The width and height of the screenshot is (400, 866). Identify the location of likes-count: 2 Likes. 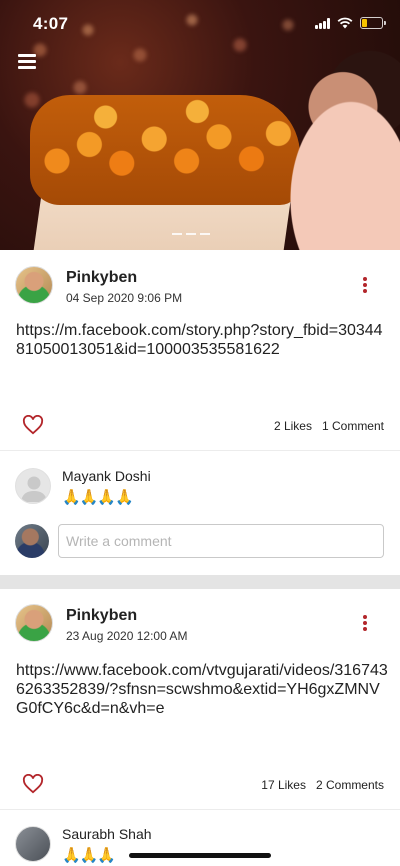
(293, 426).